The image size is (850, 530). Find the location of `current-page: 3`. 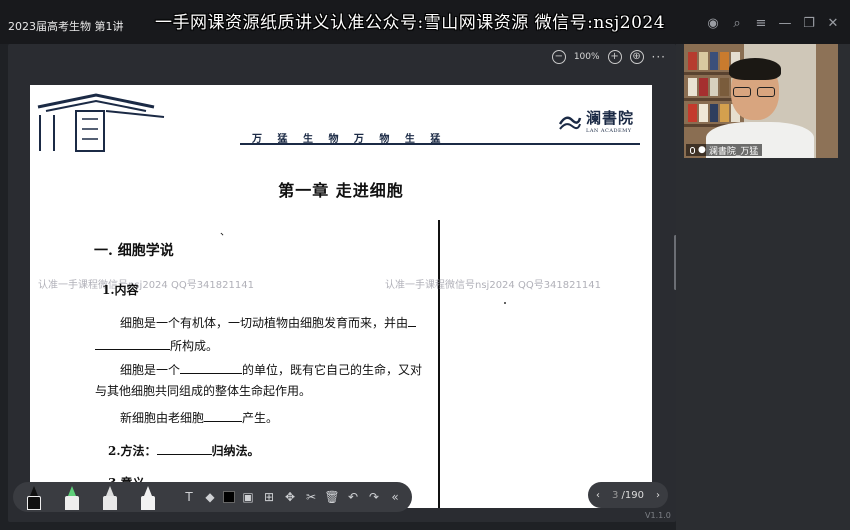

current-page: 3 is located at coordinates (615, 495).